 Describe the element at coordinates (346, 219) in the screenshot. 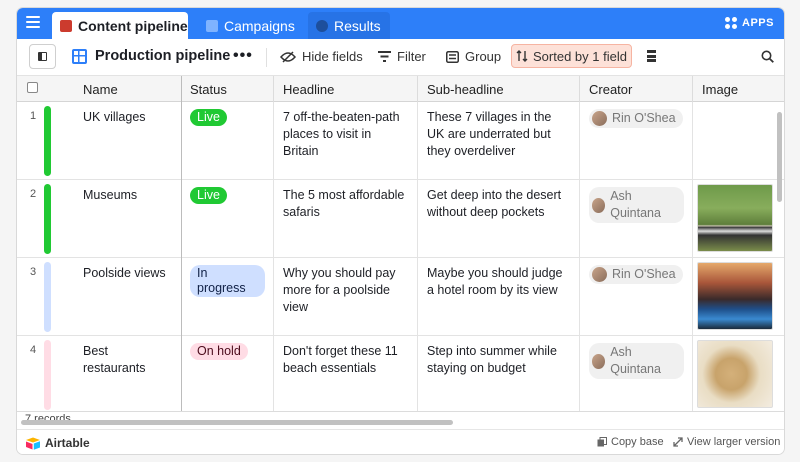

I see `headline-cell: The 5 most affordable safaris` at that location.